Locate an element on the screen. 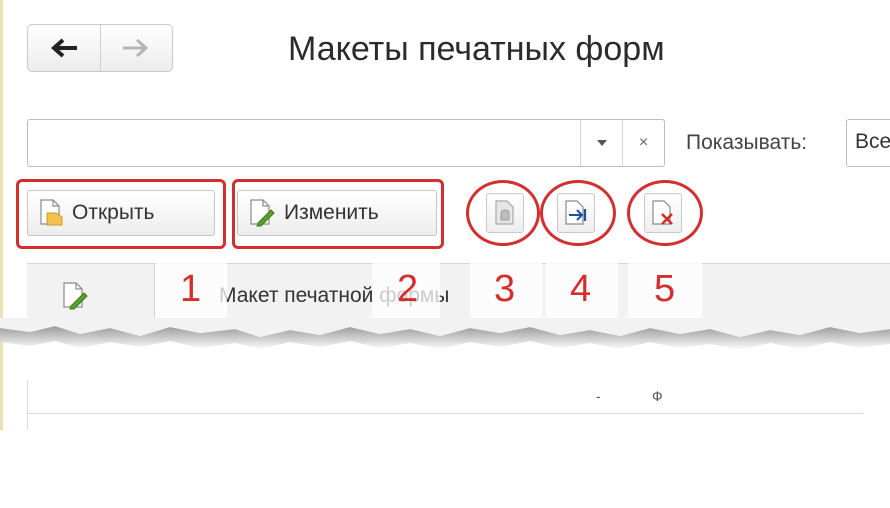  arrow-left-icon is located at coordinates (63, 48).